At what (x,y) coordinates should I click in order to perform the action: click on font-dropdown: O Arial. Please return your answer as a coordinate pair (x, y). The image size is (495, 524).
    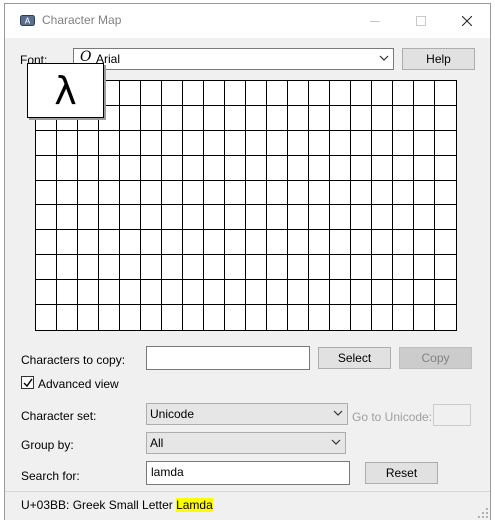
    Looking at the image, I should click on (233, 59).